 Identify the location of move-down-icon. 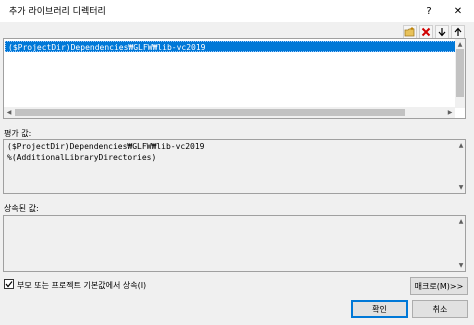
(442, 32).